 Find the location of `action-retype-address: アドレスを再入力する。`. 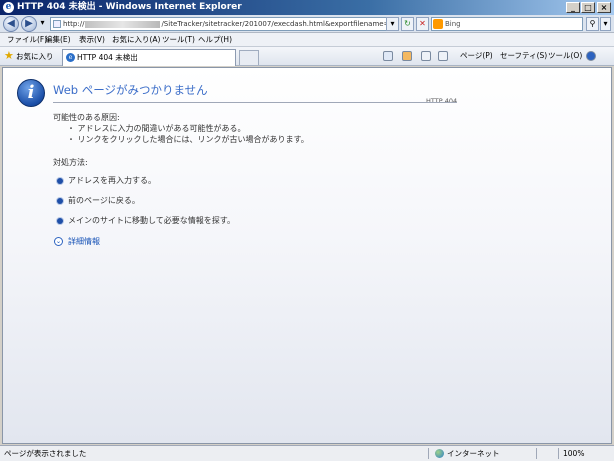

action-retype-address: アドレスを再入力する。 is located at coordinates (112, 180).